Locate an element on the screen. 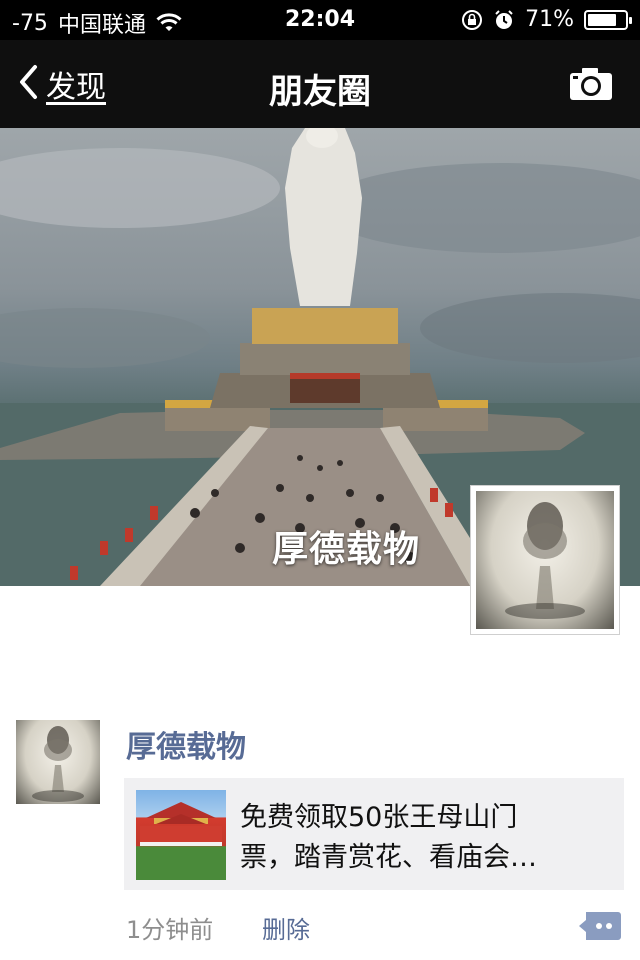 This screenshot has width=640, height=960. comment-icon is located at coordinates (600, 930).